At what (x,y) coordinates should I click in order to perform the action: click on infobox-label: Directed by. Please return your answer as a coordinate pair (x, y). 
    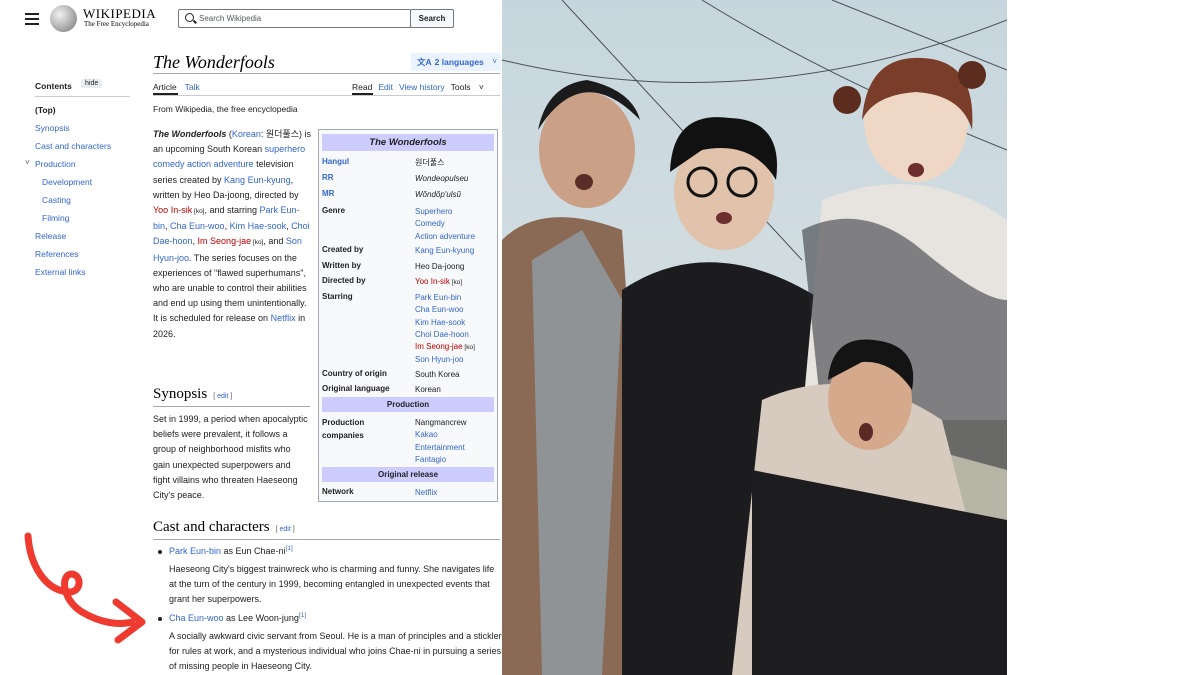
    Looking at the image, I should click on (344, 280).